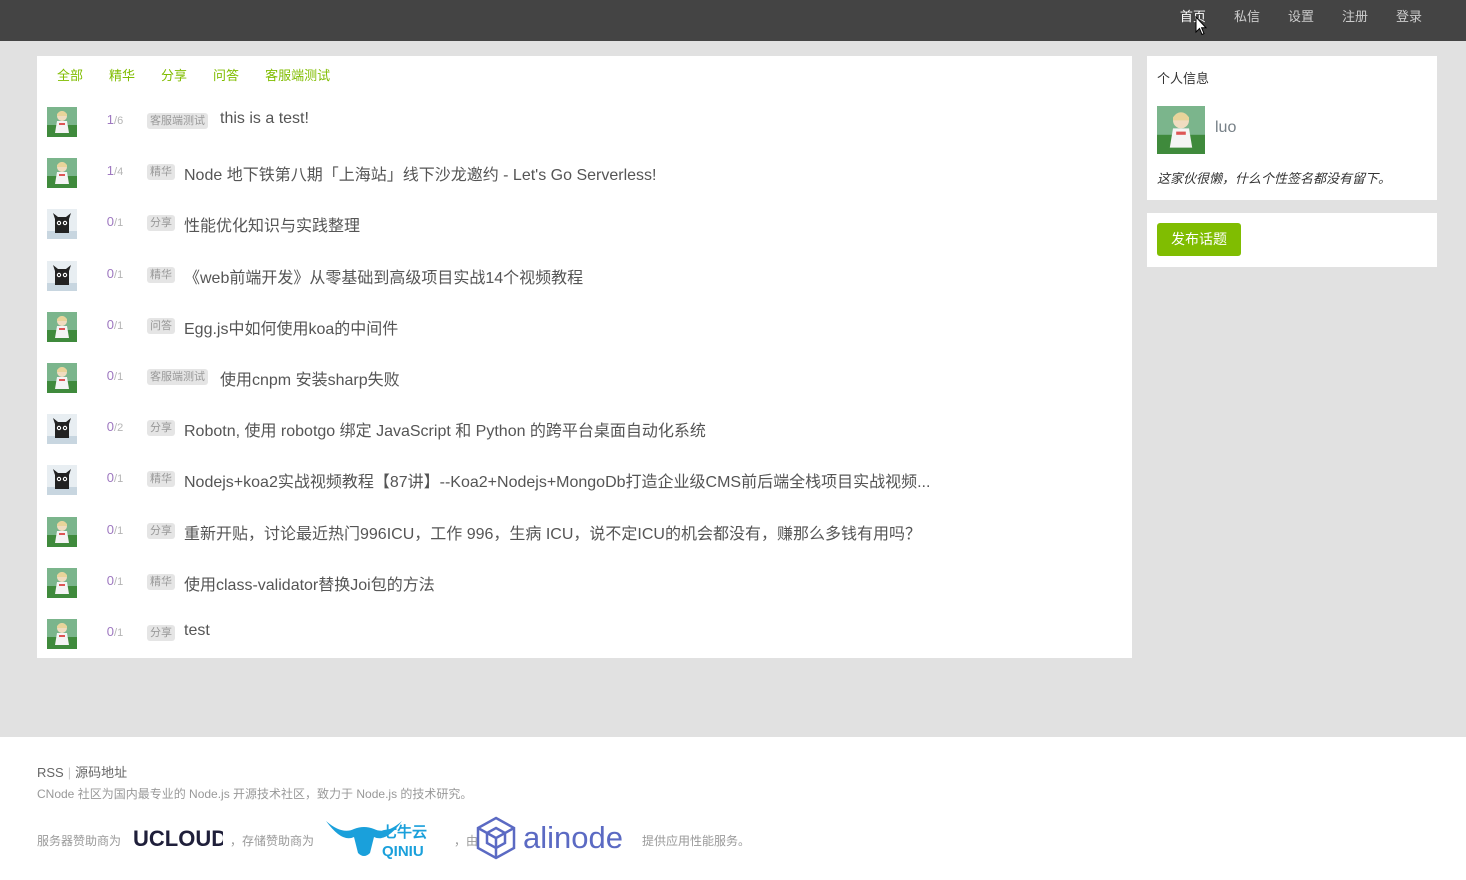 This screenshot has width=1466, height=880. Describe the element at coordinates (161, 325) in the screenshot. I see `topic-tab-badge: 问答` at that location.